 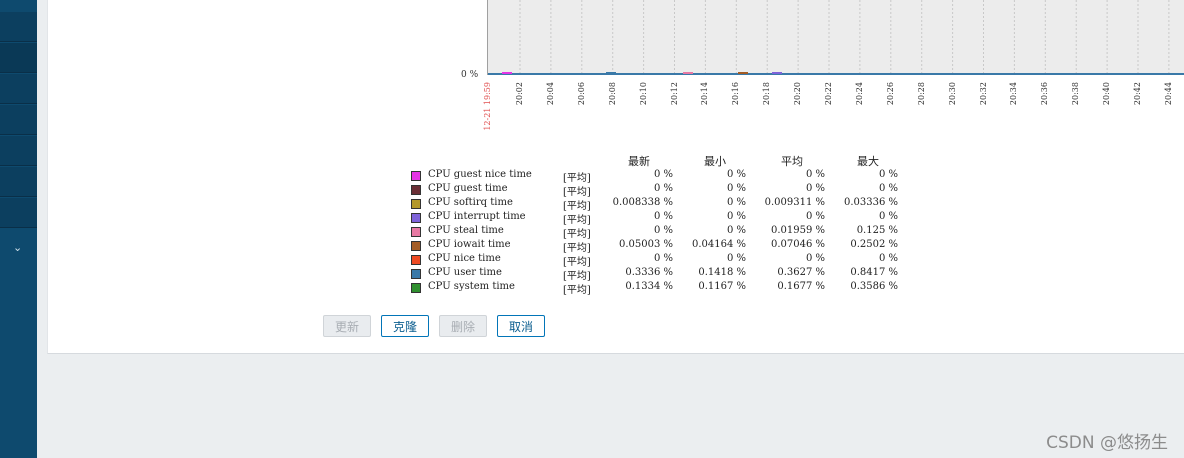 I want to click on update-button: 更新, so click(x=347, y=326).